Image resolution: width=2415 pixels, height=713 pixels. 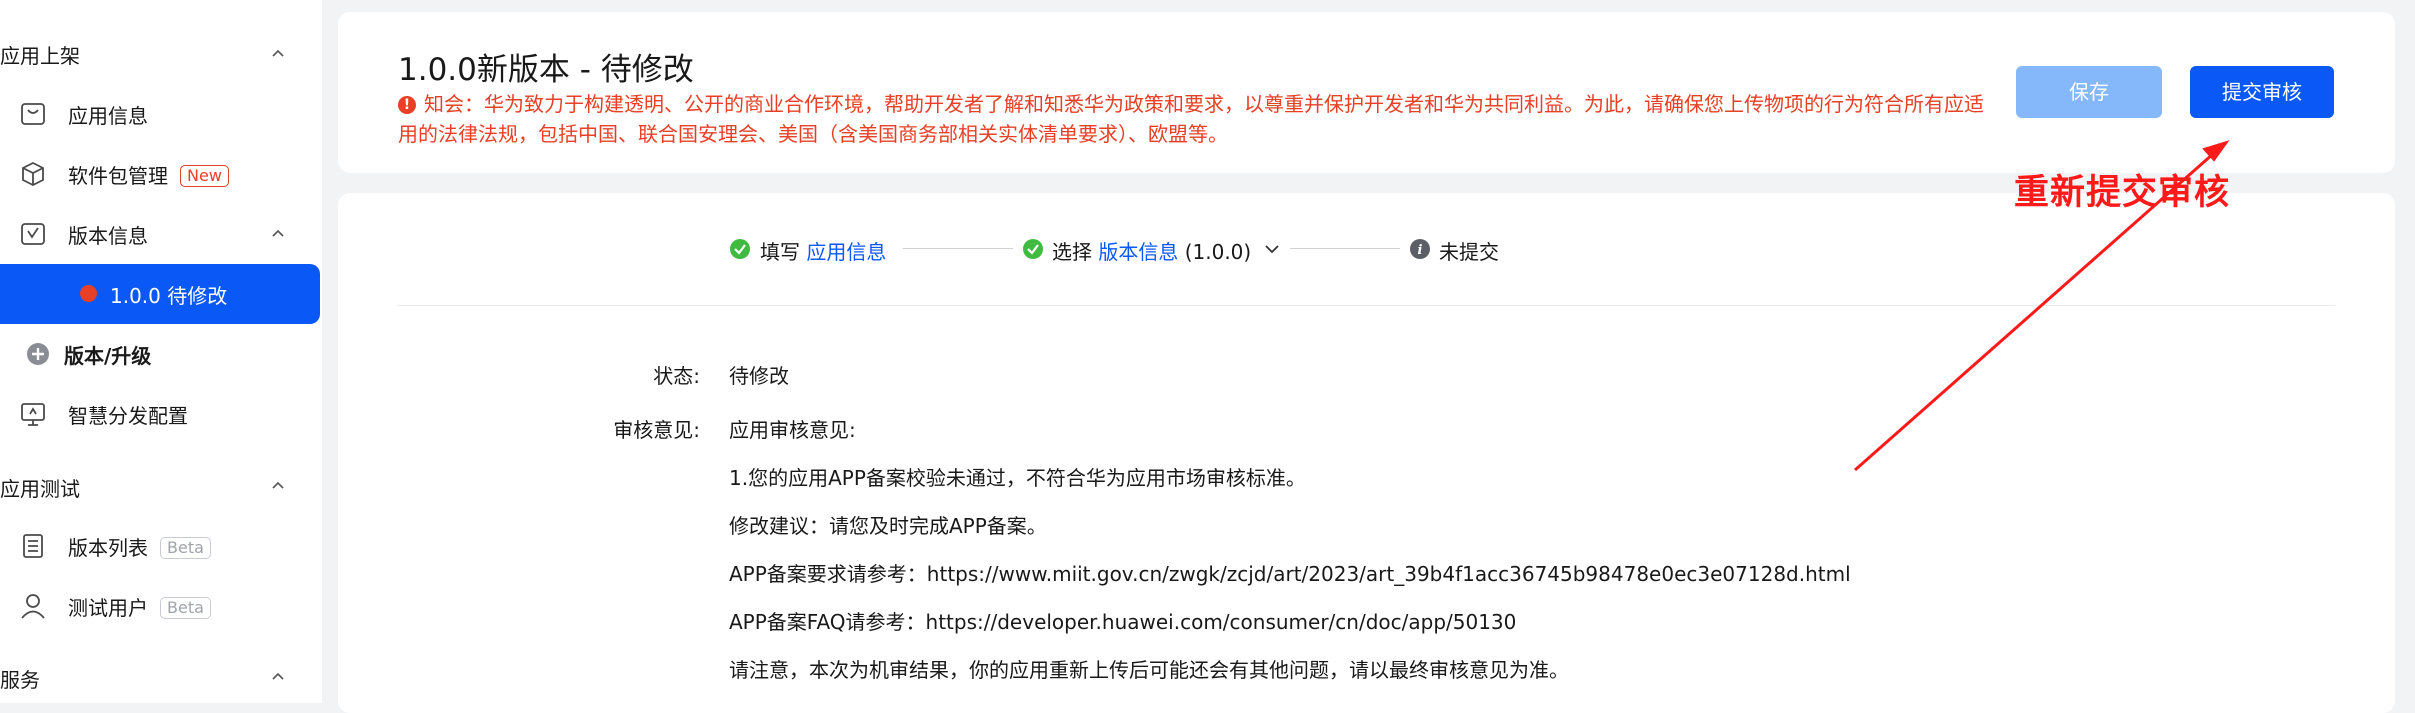 I want to click on sidebar-item-label: 软件包管理, so click(x=118, y=176).